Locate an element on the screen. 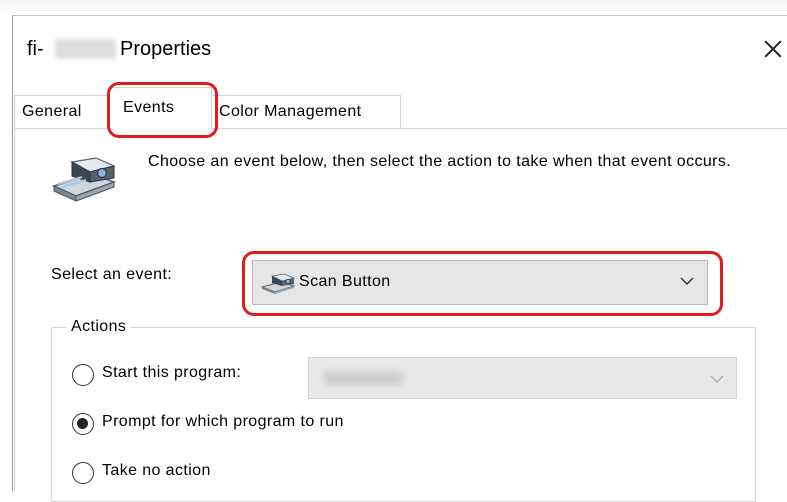  close-button is located at coordinates (770, 49).